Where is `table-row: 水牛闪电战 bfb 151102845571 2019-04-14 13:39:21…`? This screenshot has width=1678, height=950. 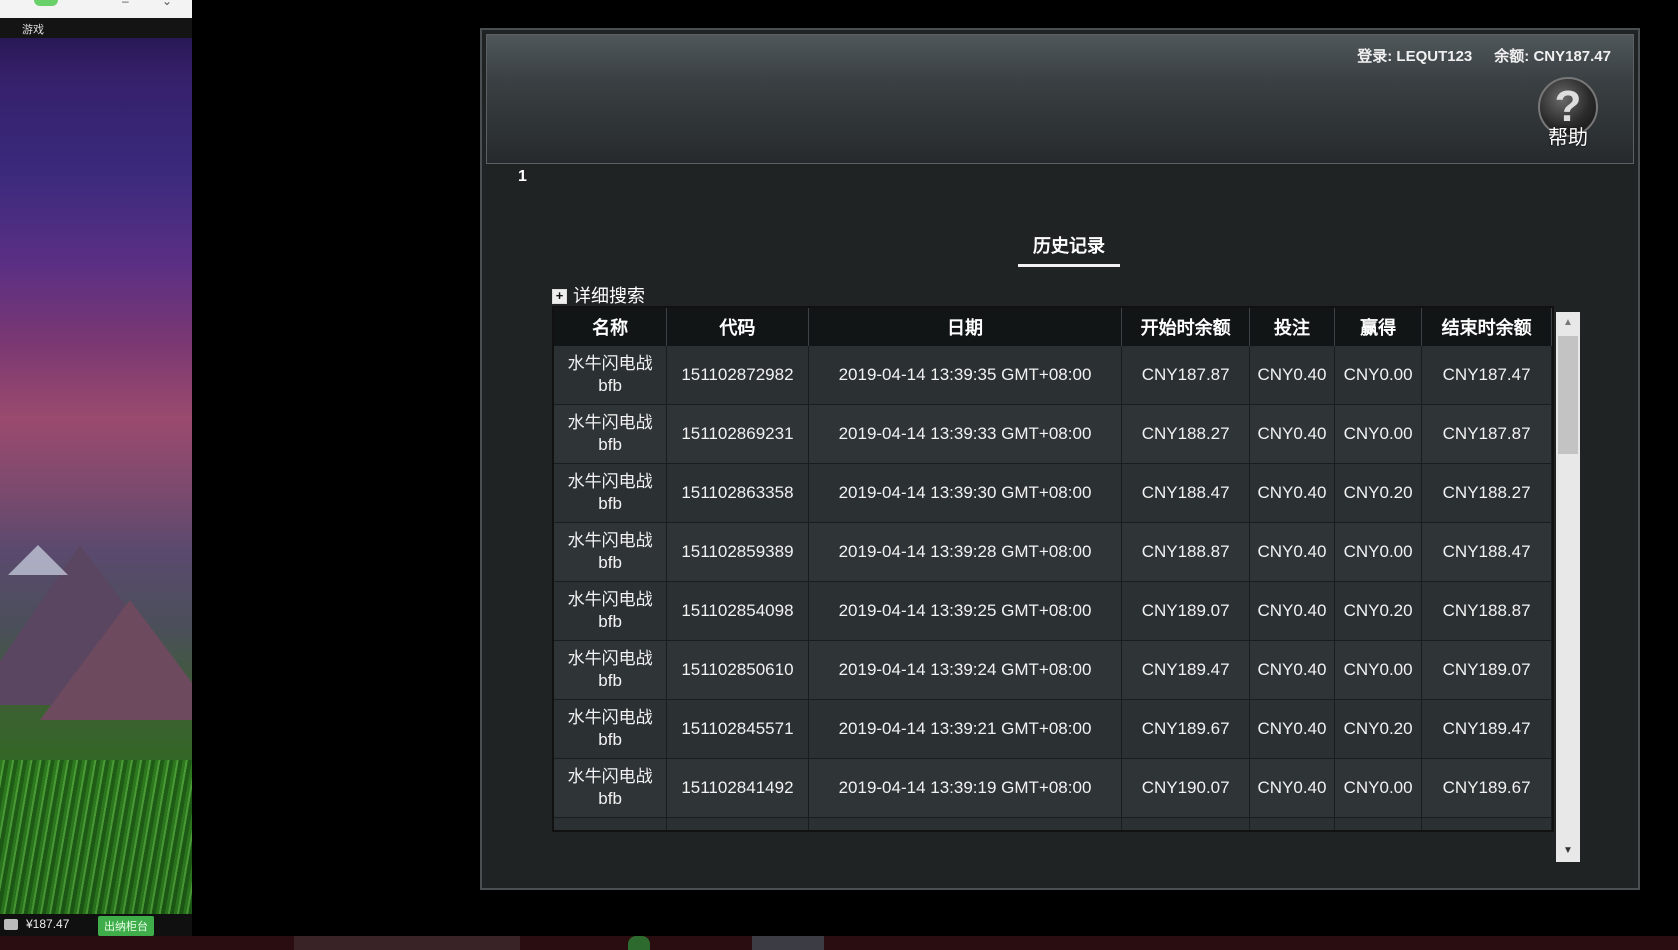
table-row: 水牛闪电战 bfb 151102845571 2019-04-14 13:39:21… is located at coordinates (1053, 729).